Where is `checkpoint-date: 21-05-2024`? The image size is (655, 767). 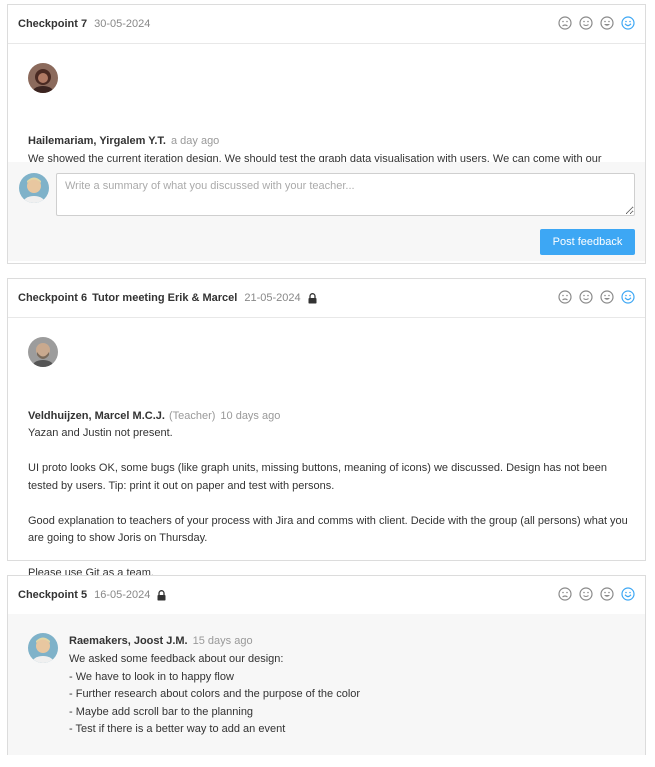
checkpoint-date: 21-05-2024 is located at coordinates (272, 298).